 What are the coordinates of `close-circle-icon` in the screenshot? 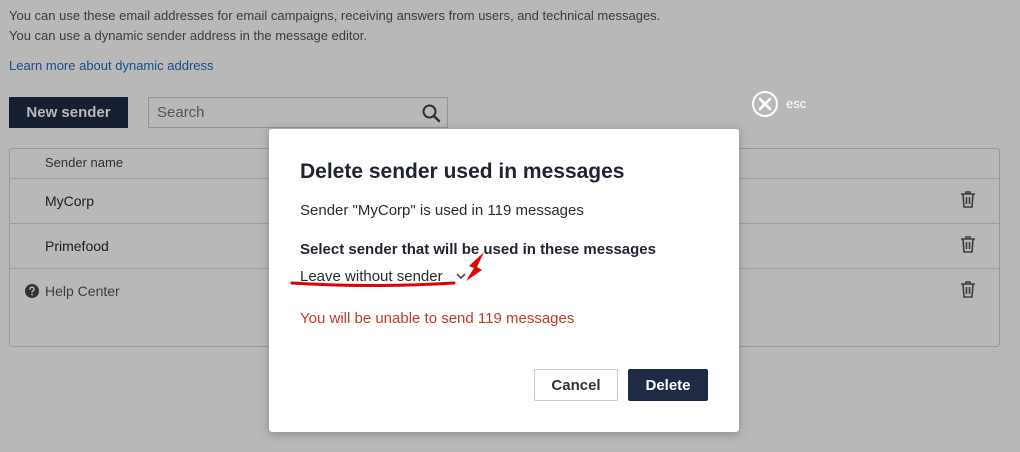 It's located at (765, 104).